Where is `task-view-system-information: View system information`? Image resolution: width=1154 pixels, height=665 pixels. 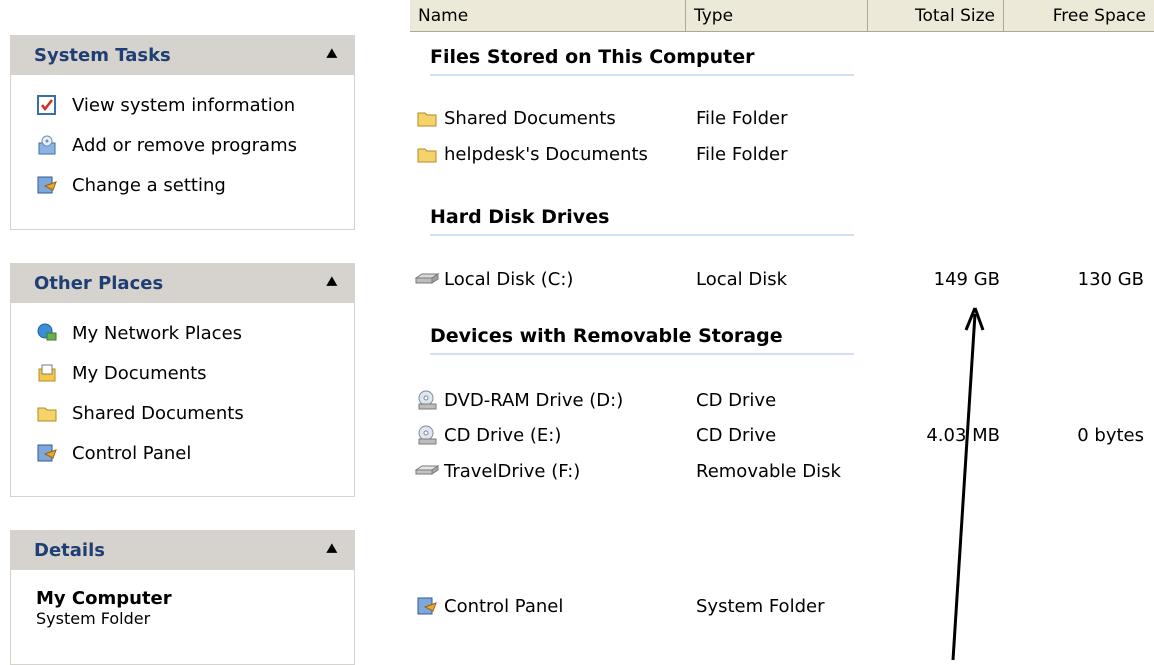 task-view-system-information: View system information is located at coordinates (190, 105).